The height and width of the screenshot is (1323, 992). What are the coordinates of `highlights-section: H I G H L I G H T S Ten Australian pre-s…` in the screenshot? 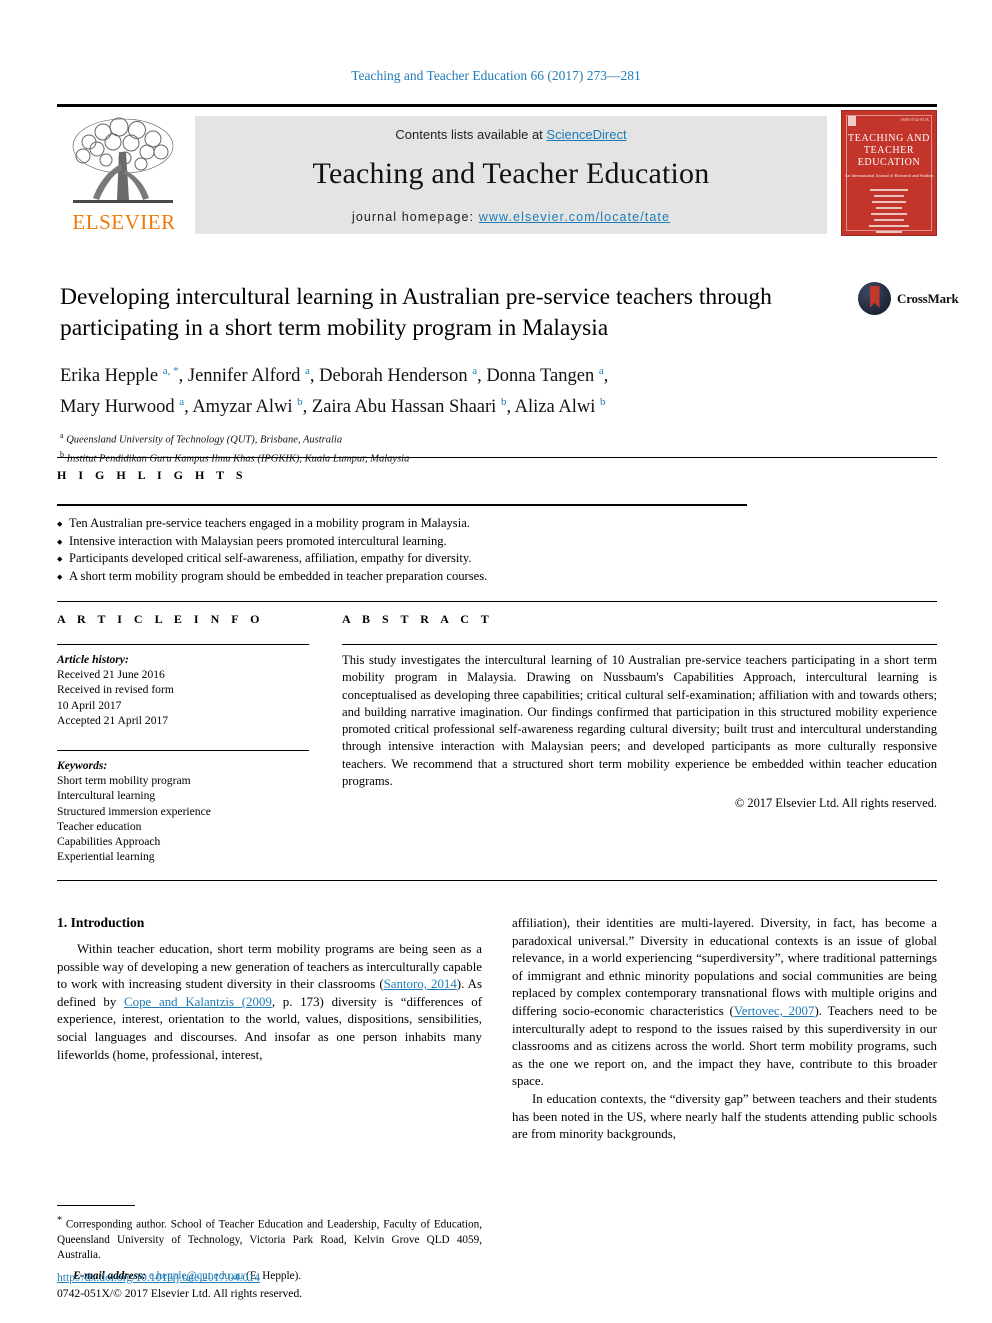 It's located at (497, 526).